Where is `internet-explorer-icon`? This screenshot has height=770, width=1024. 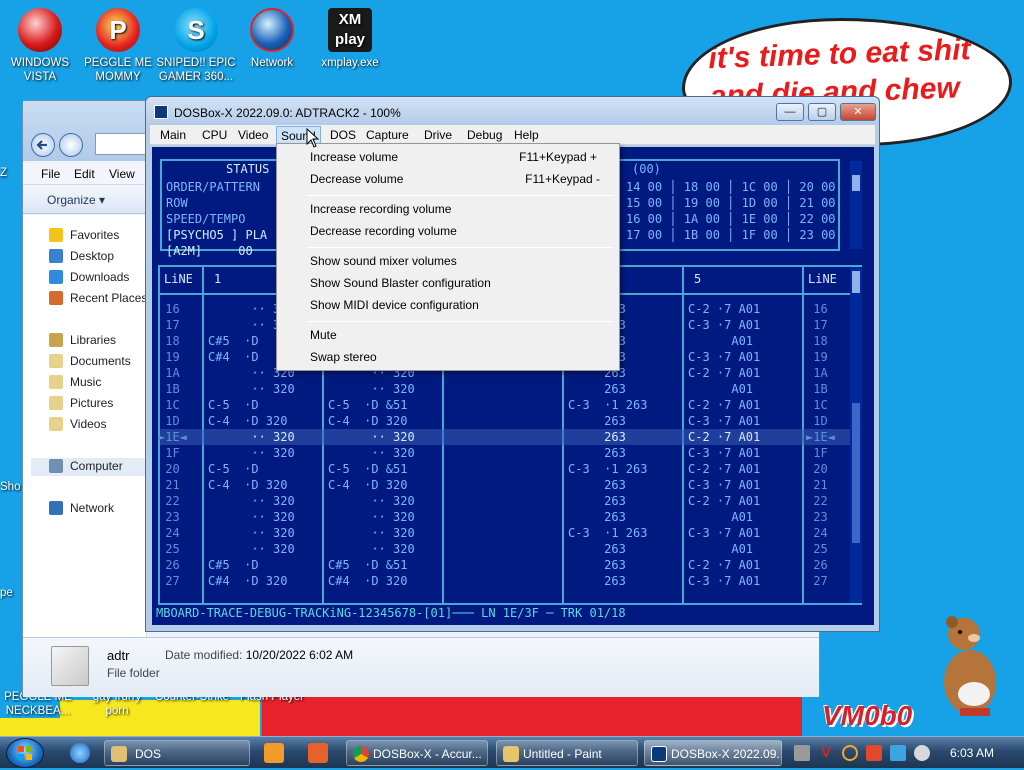 internet-explorer-icon is located at coordinates (80, 753).